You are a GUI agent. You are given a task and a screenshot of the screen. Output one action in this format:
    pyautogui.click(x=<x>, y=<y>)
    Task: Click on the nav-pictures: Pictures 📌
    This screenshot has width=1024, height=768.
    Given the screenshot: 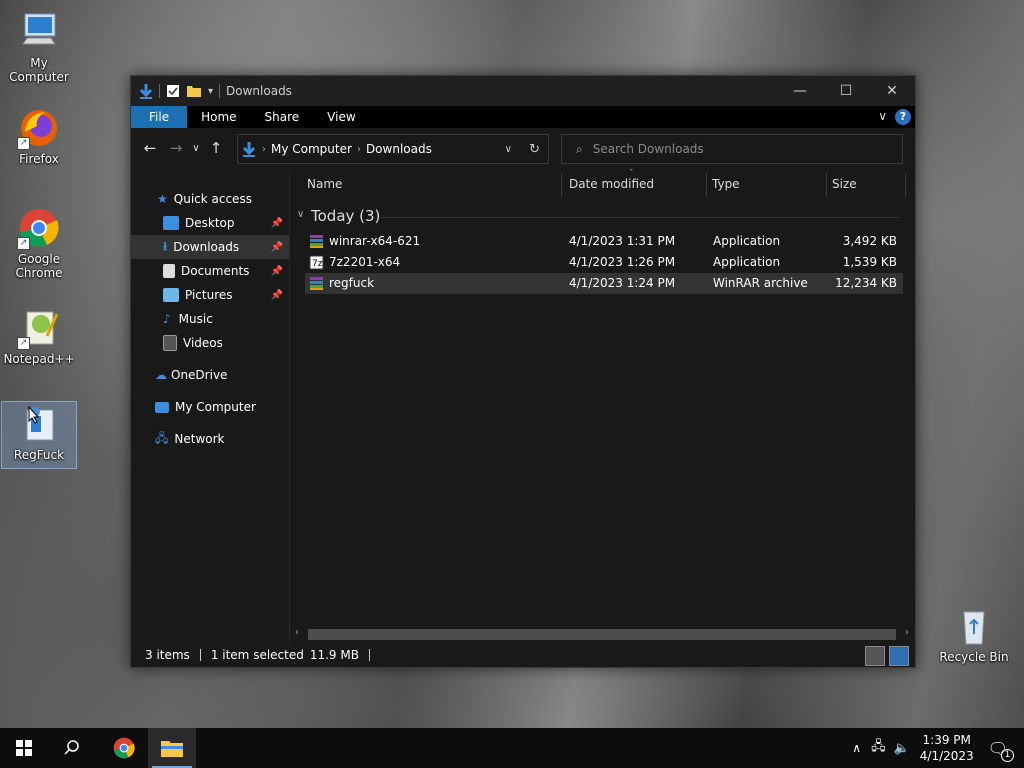 What is the action you would take?
    pyautogui.click(x=210, y=295)
    